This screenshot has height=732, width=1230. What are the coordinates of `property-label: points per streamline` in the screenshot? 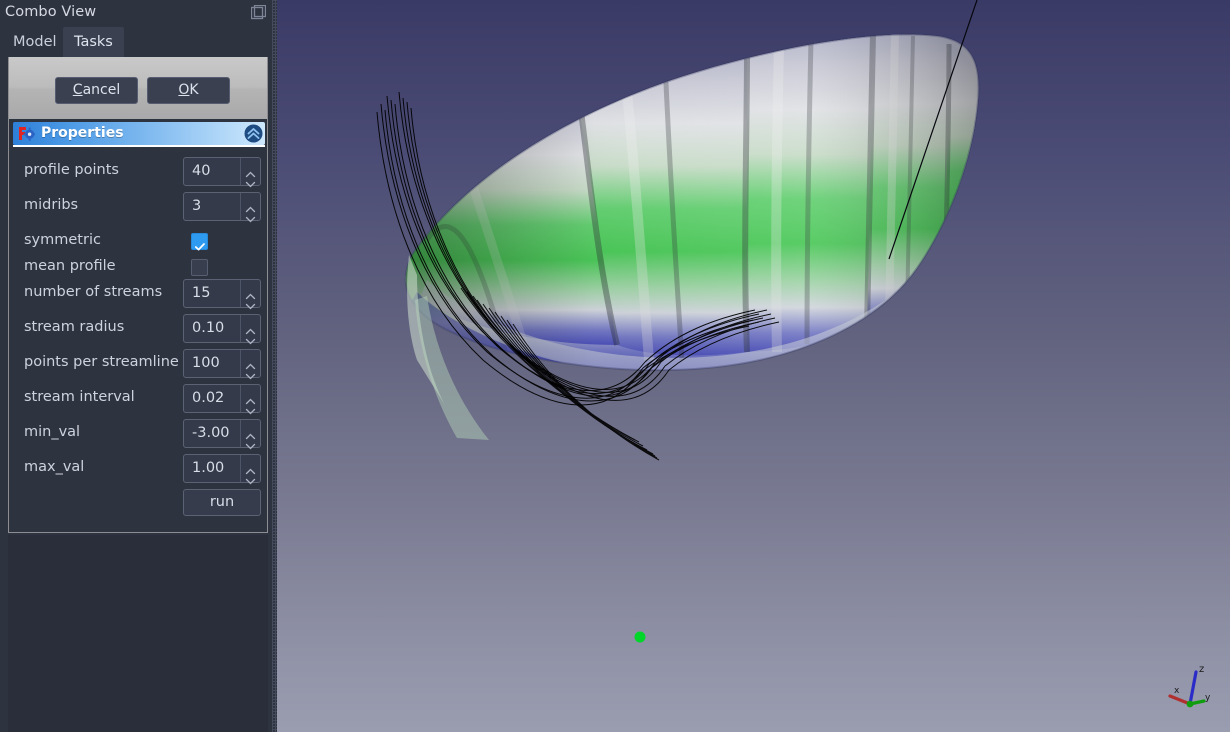 It's located at (101, 362).